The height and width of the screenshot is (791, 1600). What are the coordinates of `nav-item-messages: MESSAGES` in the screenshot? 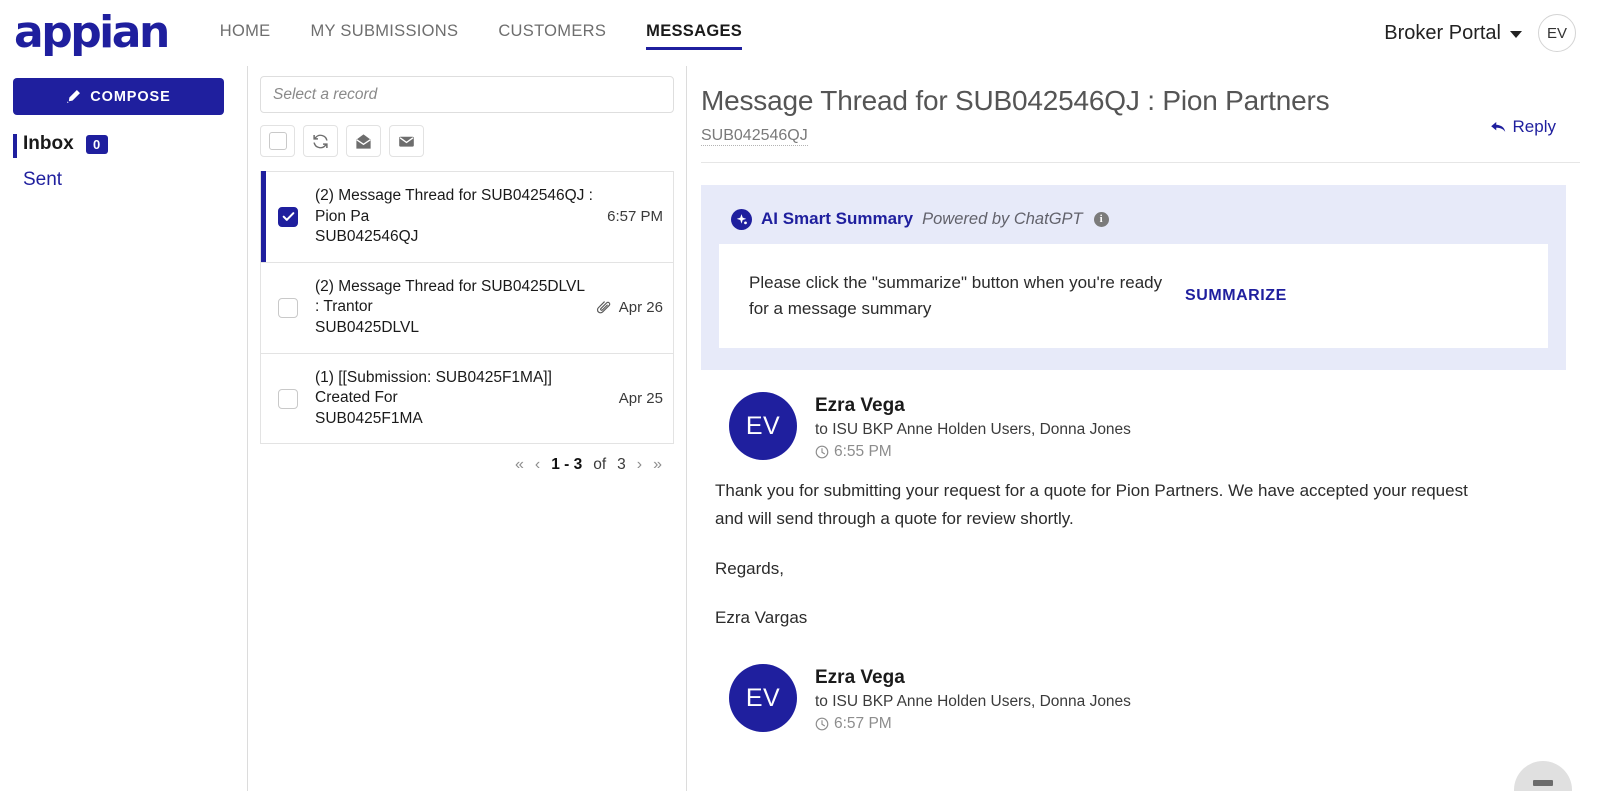 It's located at (694, 33).